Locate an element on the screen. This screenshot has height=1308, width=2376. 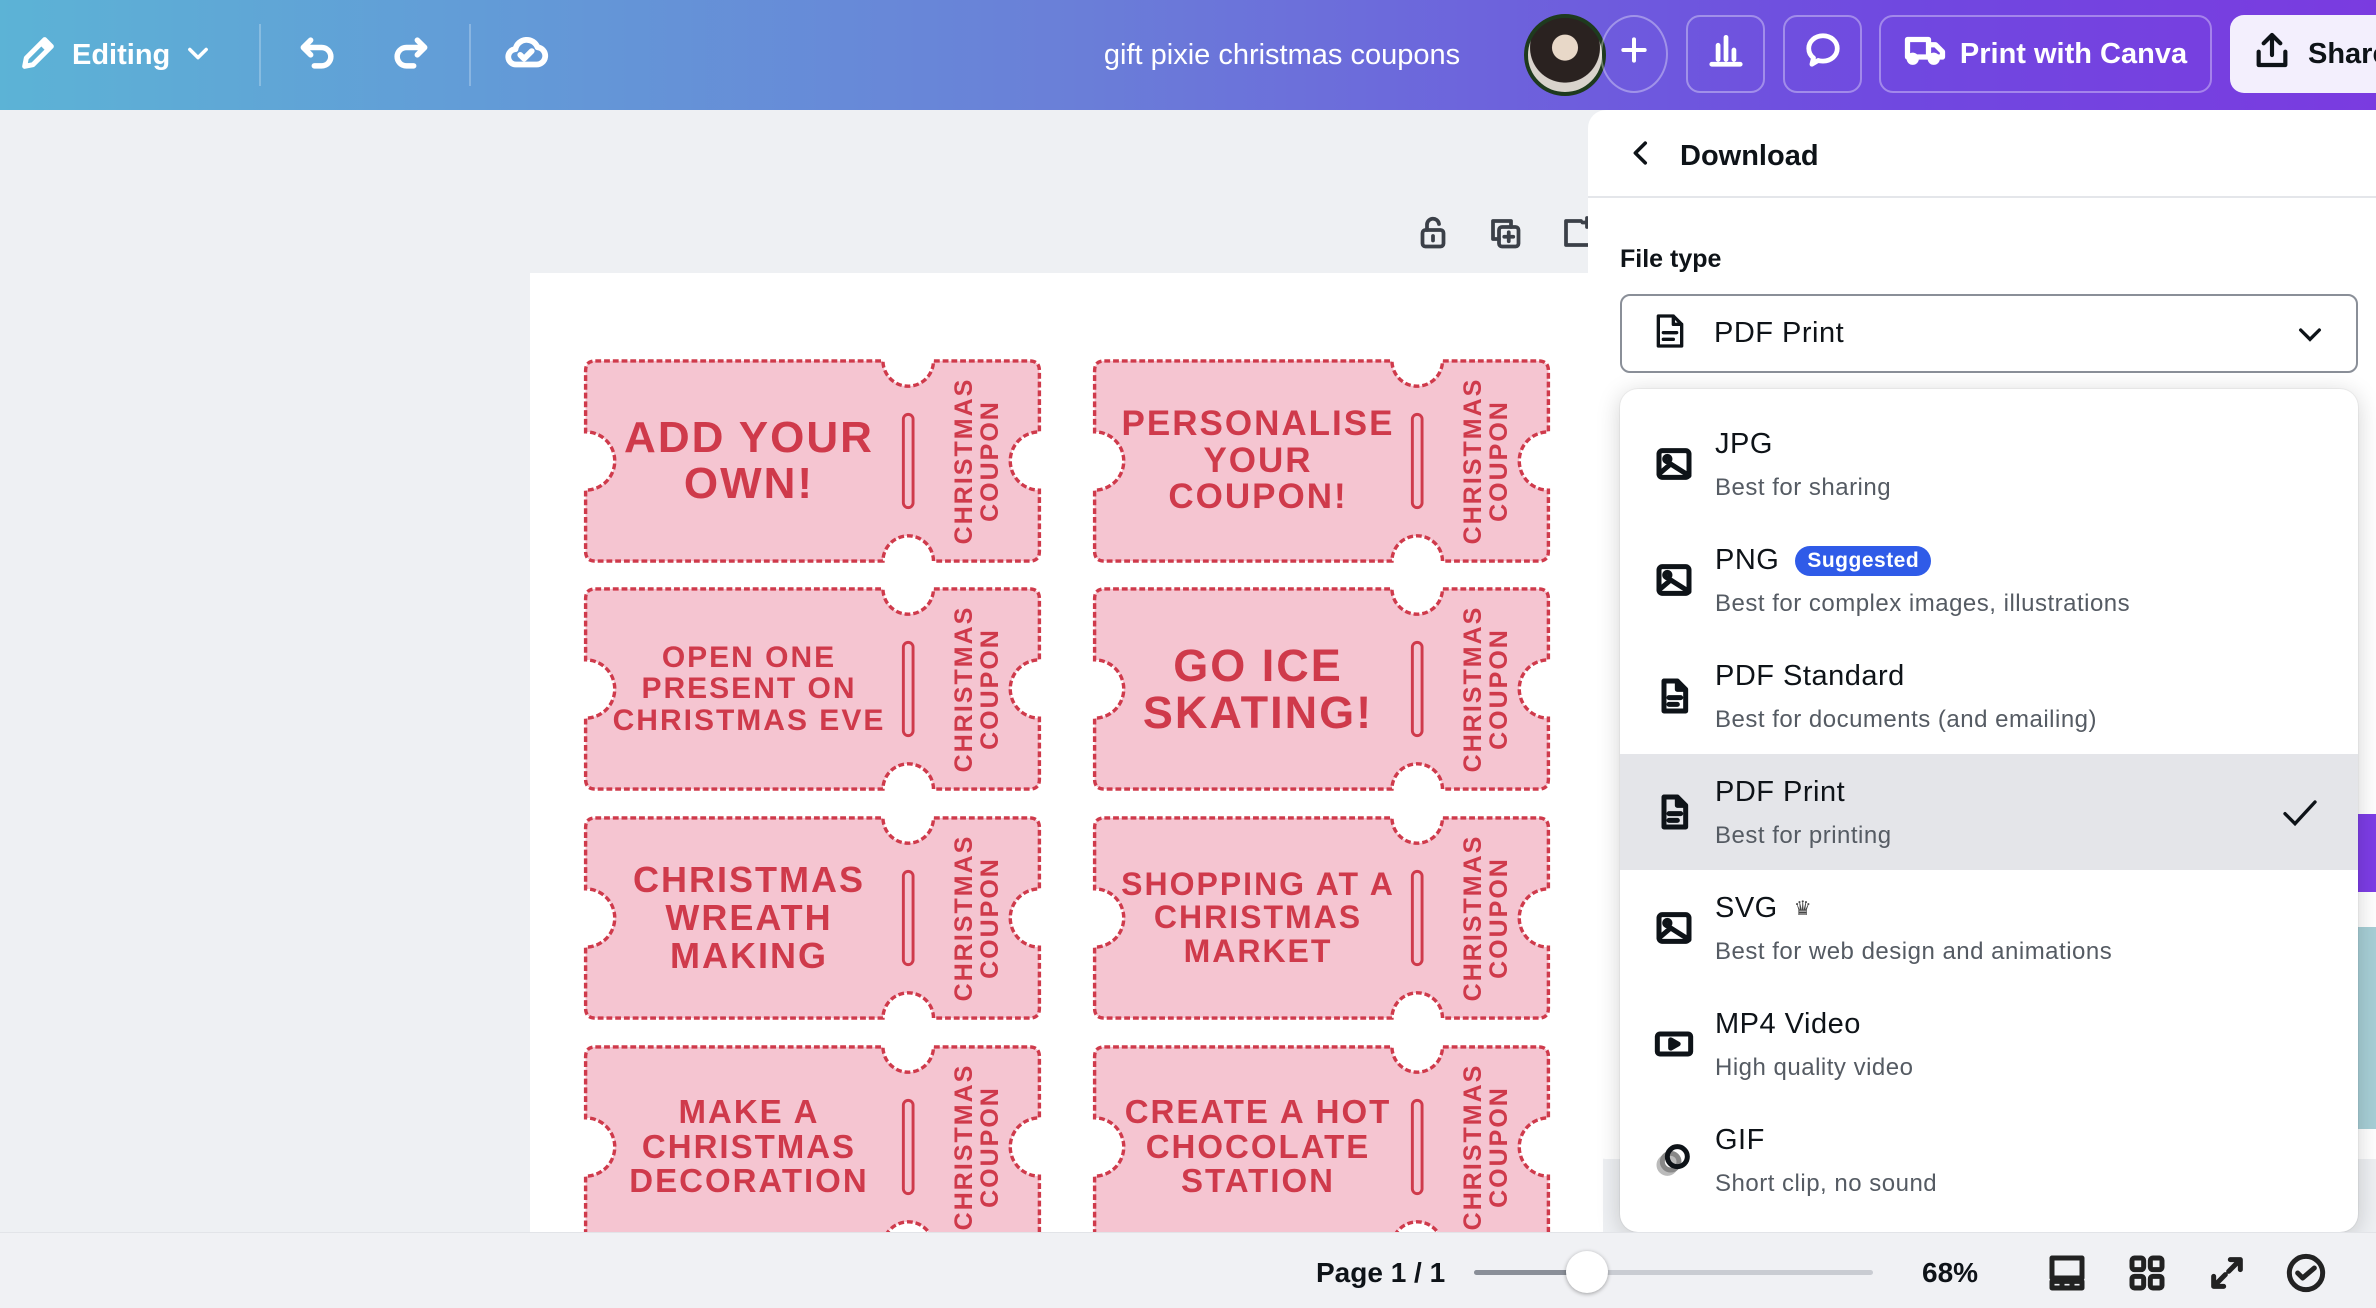
design-title: gift pixie christmas coupons is located at coordinates (1282, 55).